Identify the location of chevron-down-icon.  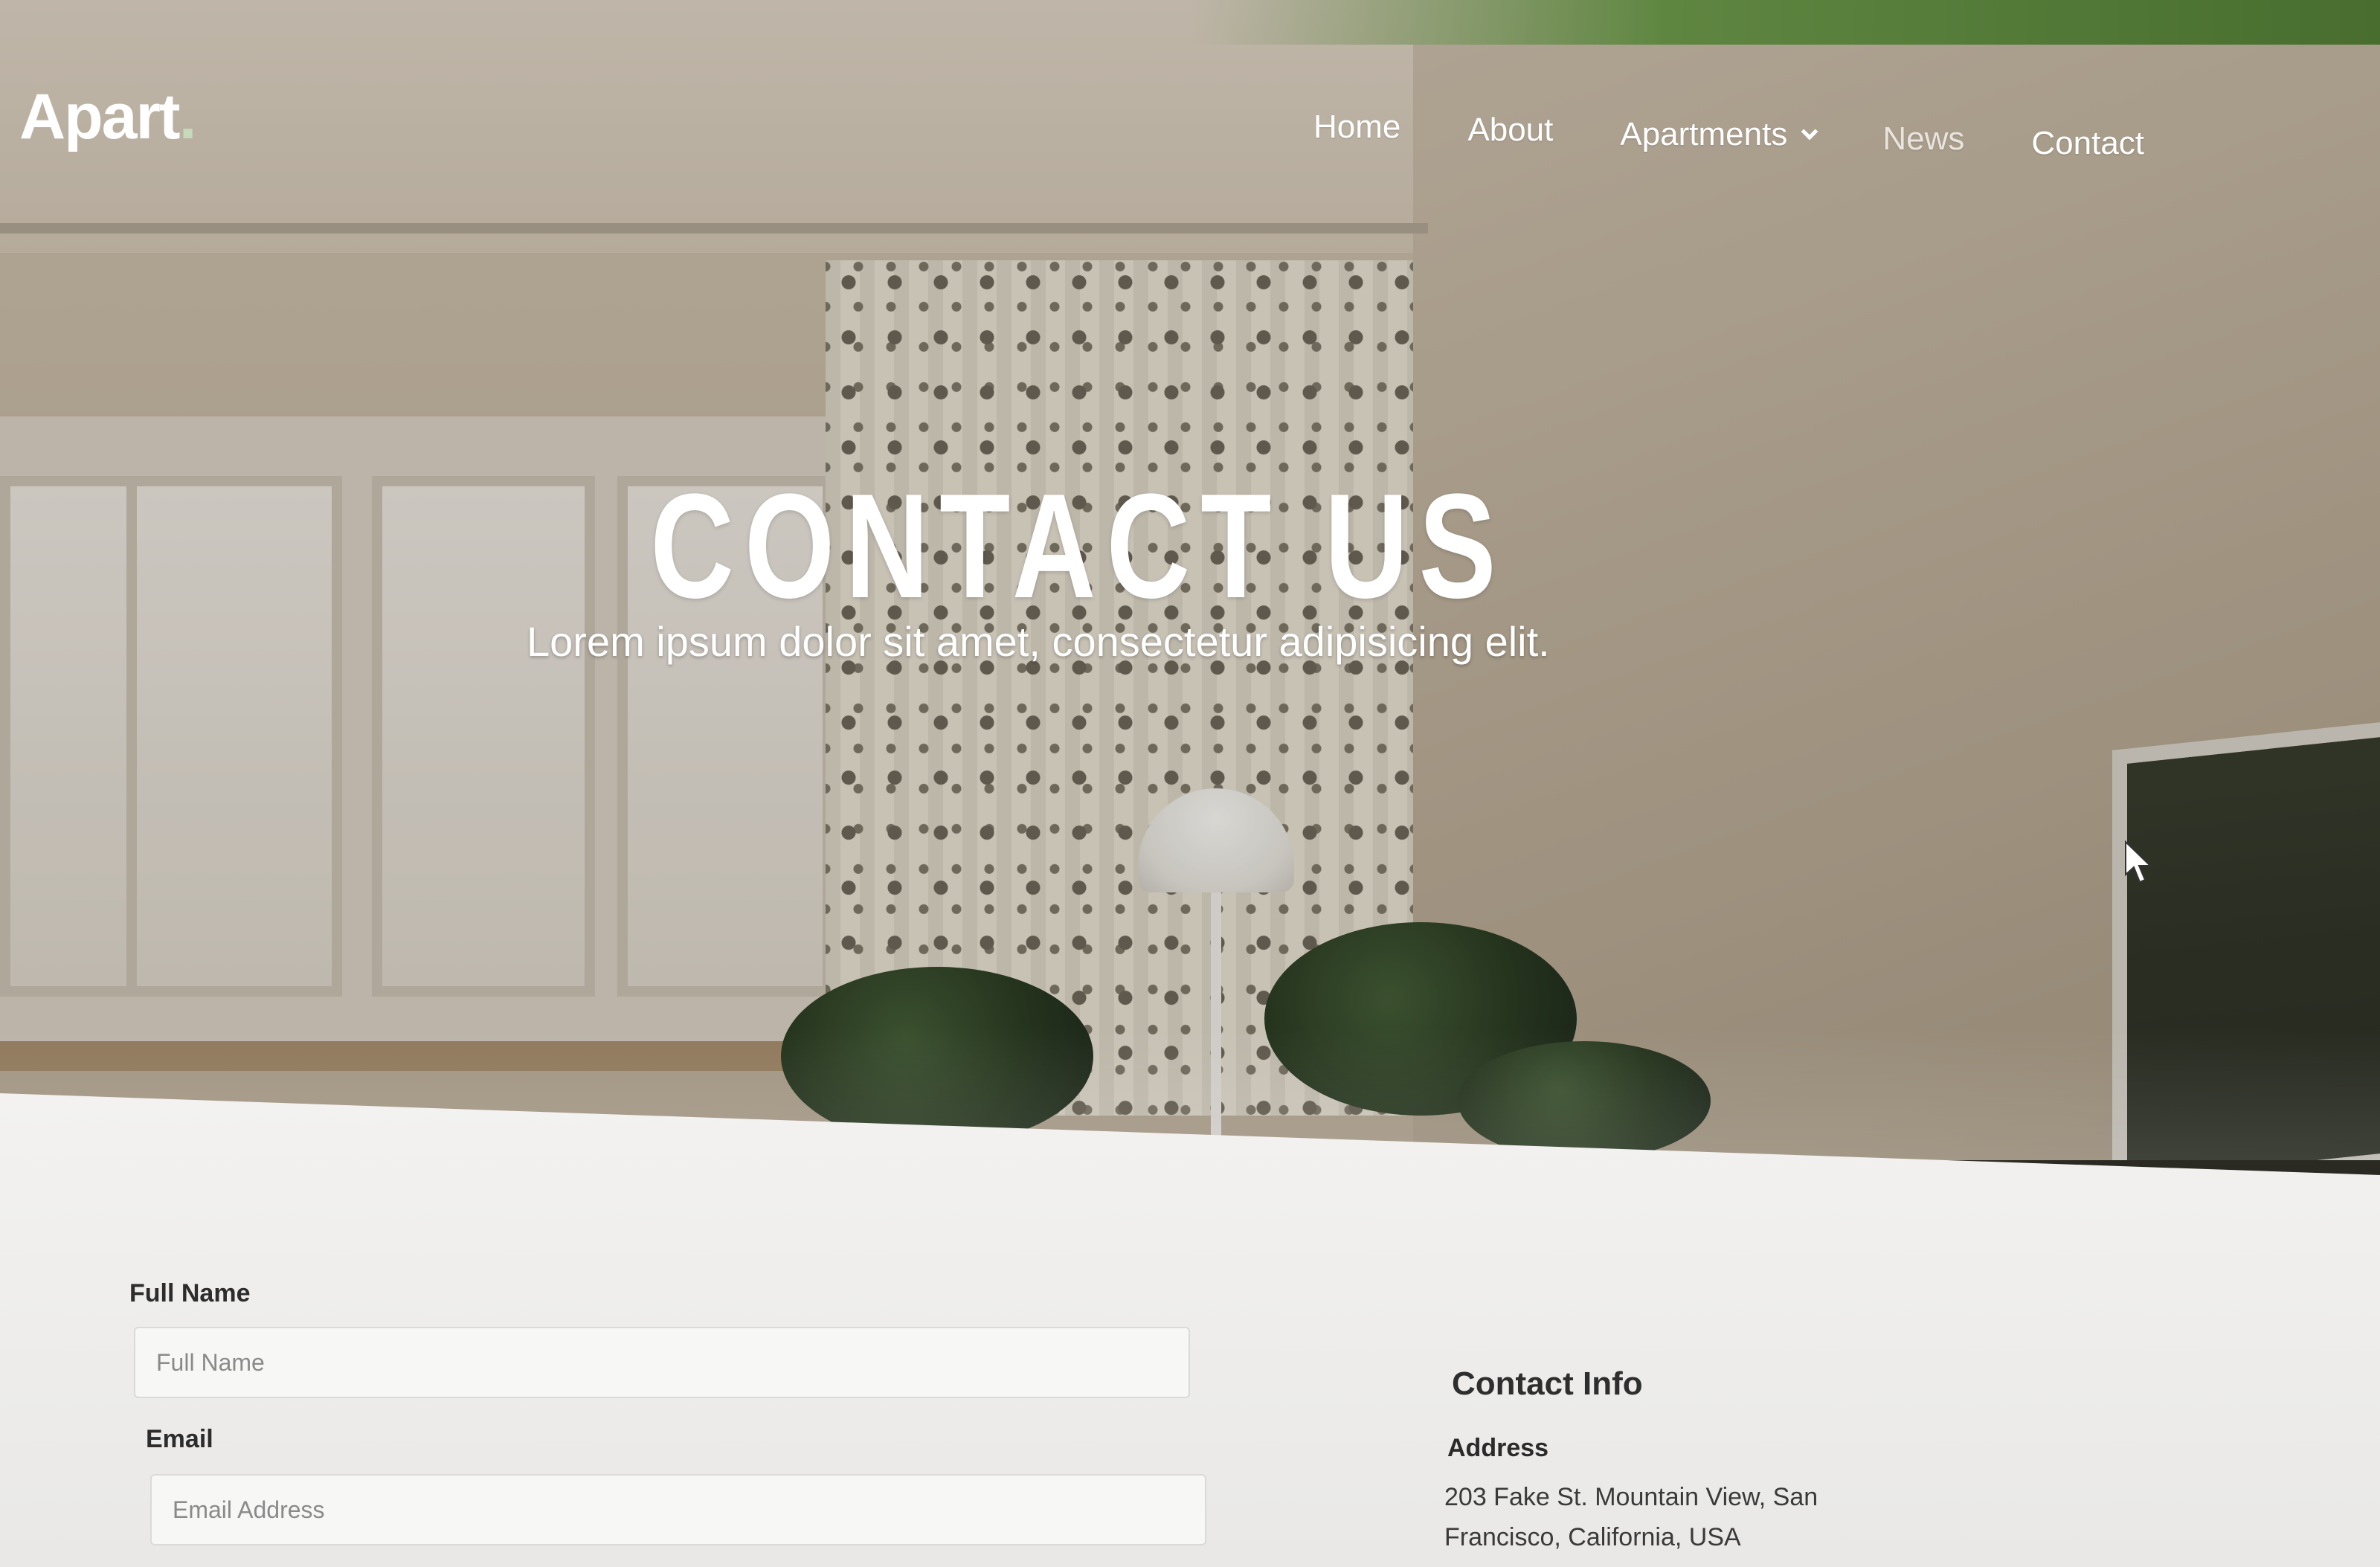
(1809, 132).